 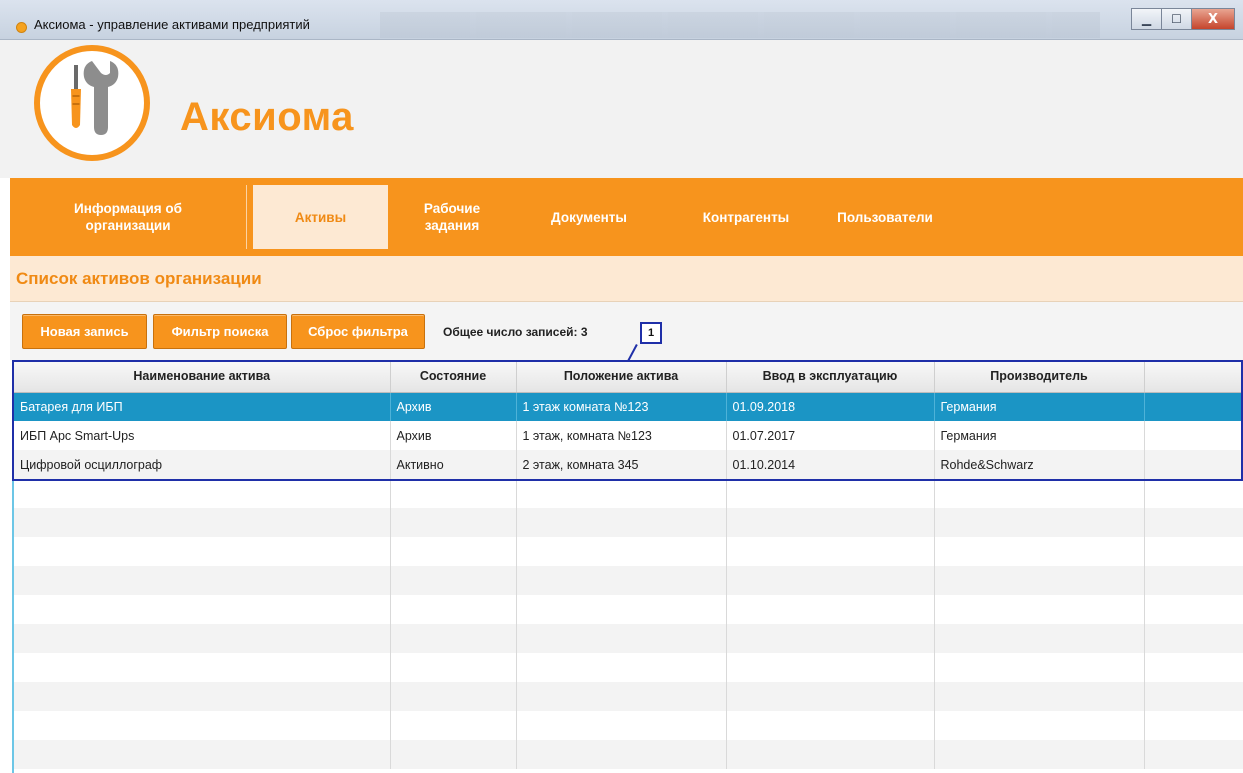 I want to click on page-header: Список активов организации, so click(x=626, y=279).